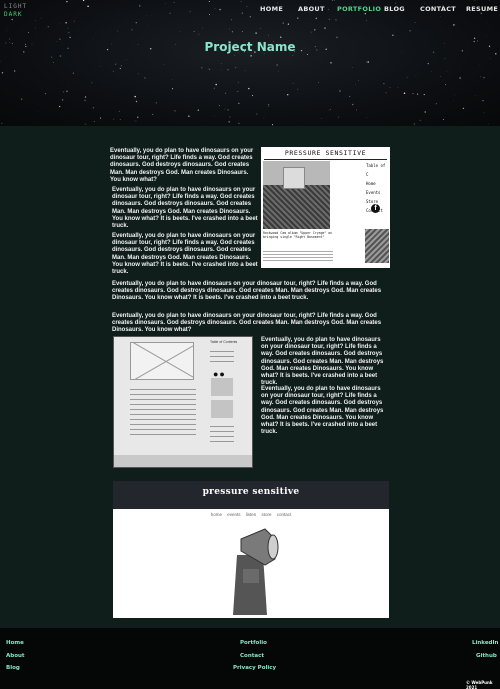 The width and height of the screenshot is (500, 689). Describe the element at coordinates (296, 195) in the screenshot. I see `protest-photo` at that location.